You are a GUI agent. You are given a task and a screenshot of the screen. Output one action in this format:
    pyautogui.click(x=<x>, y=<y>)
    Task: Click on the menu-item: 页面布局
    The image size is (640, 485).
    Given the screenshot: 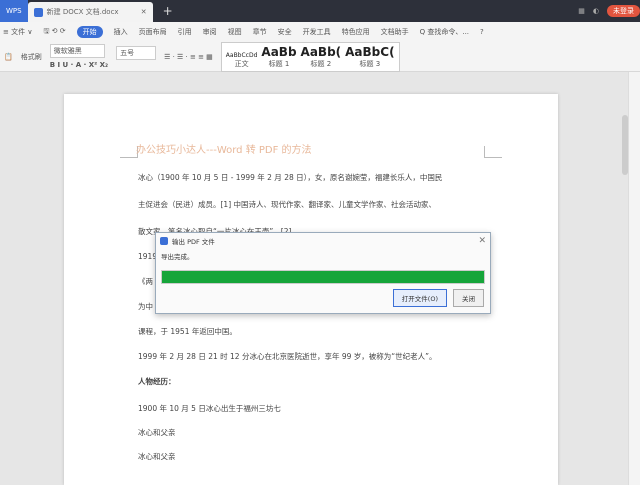 What is the action you would take?
    pyautogui.click(x=153, y=32)
    